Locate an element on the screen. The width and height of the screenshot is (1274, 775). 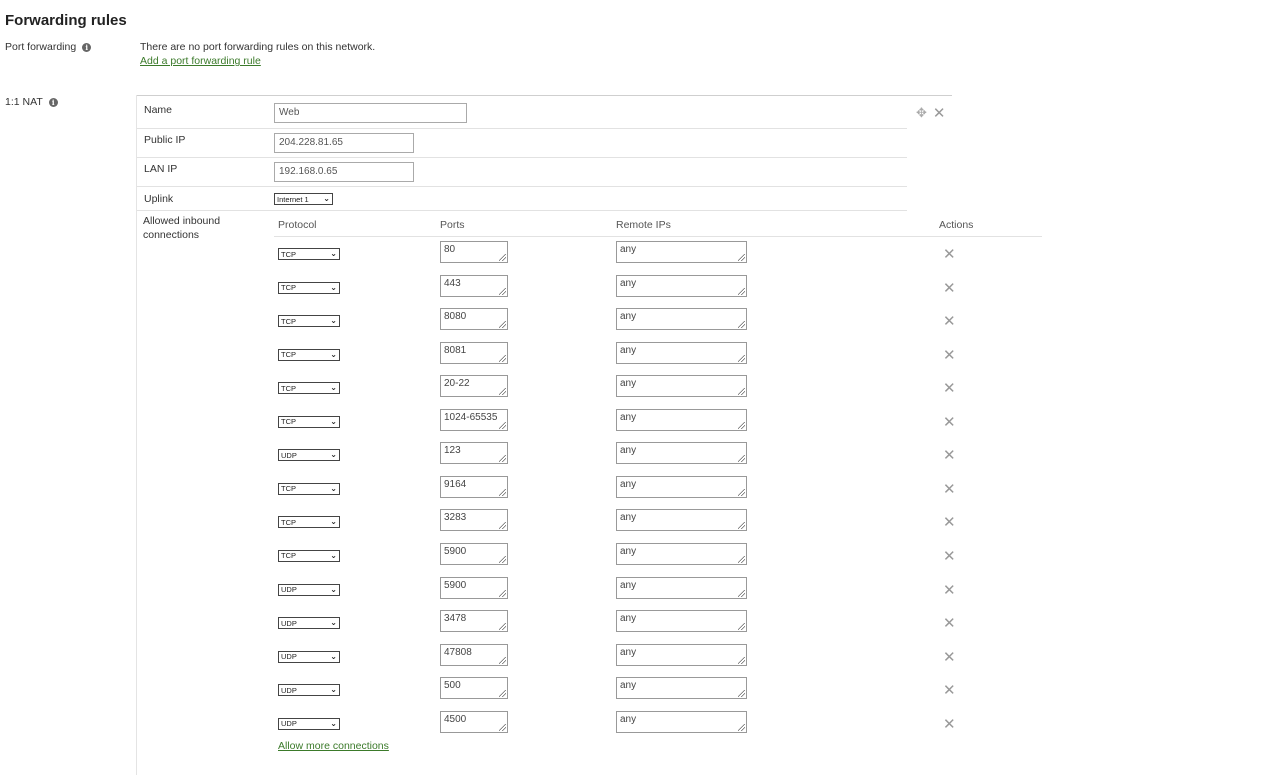
lan-ip-input: 192.168.0.65 is located at coordinates (344, 172).